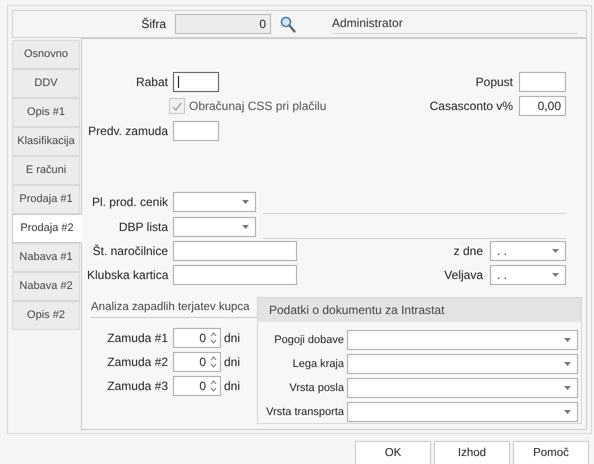  I want to click on field-label: Št. naročilnice, so click(130, 251).